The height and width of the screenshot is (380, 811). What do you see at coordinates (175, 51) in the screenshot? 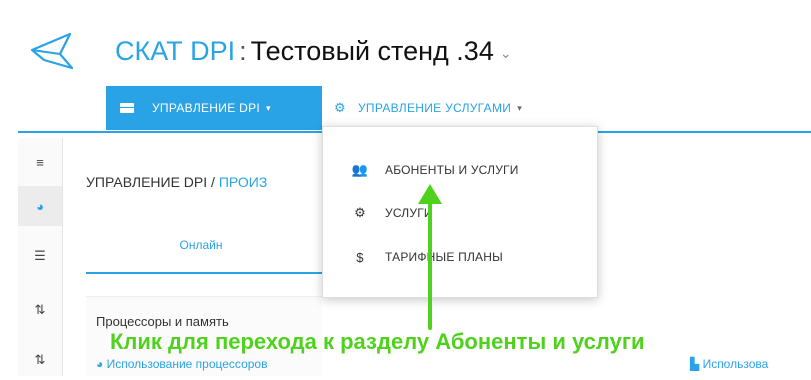
I see `brand-name: СКАТ DPI` at bounding box center [175, 51].